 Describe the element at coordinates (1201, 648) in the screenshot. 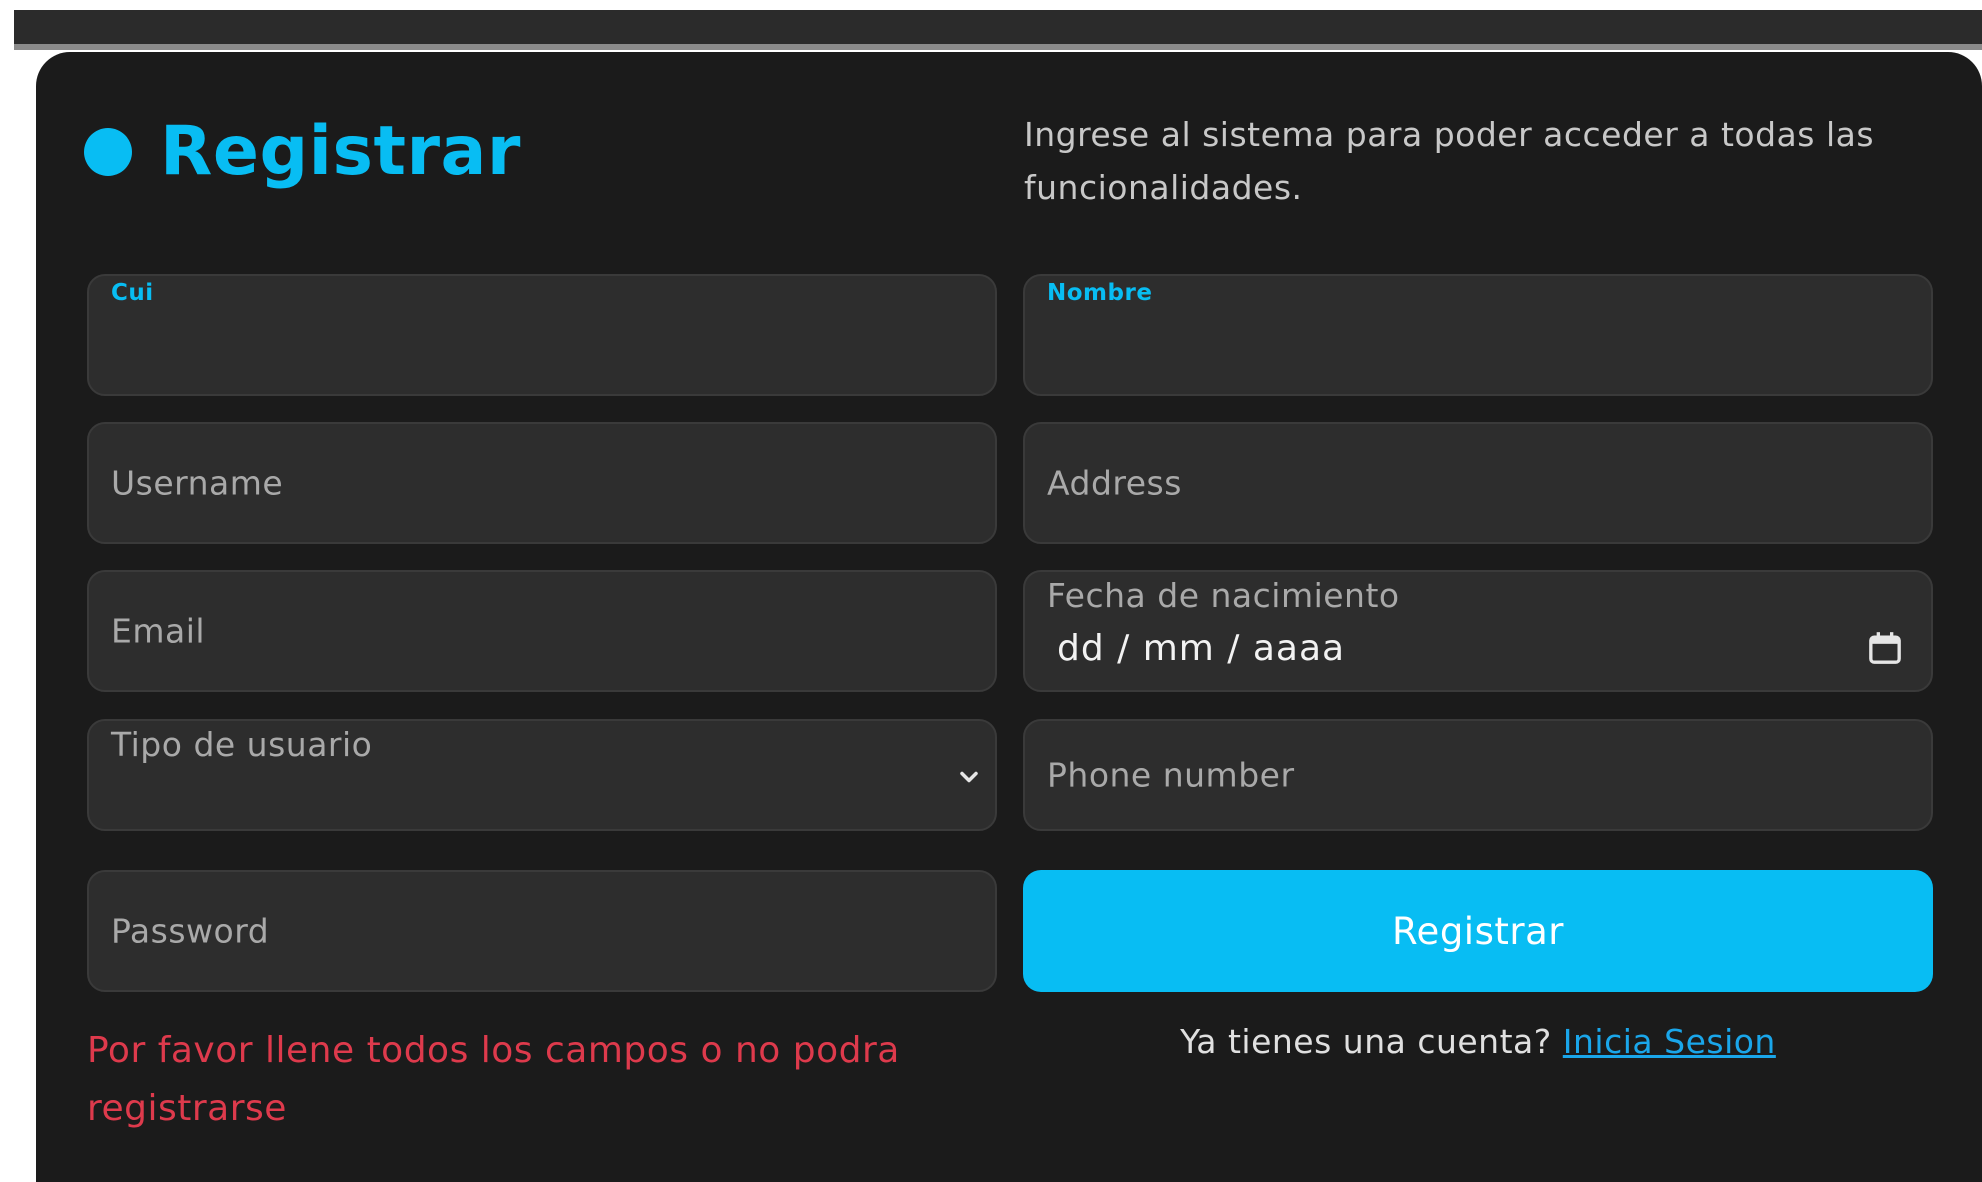

I see `birthdate-value: dd / mm / aaaa` at that location.